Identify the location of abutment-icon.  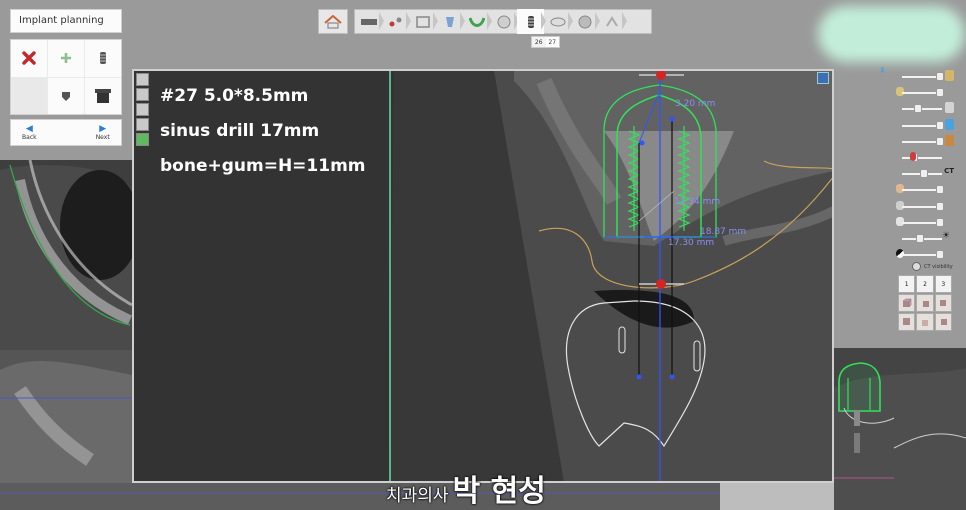
(66, 96).